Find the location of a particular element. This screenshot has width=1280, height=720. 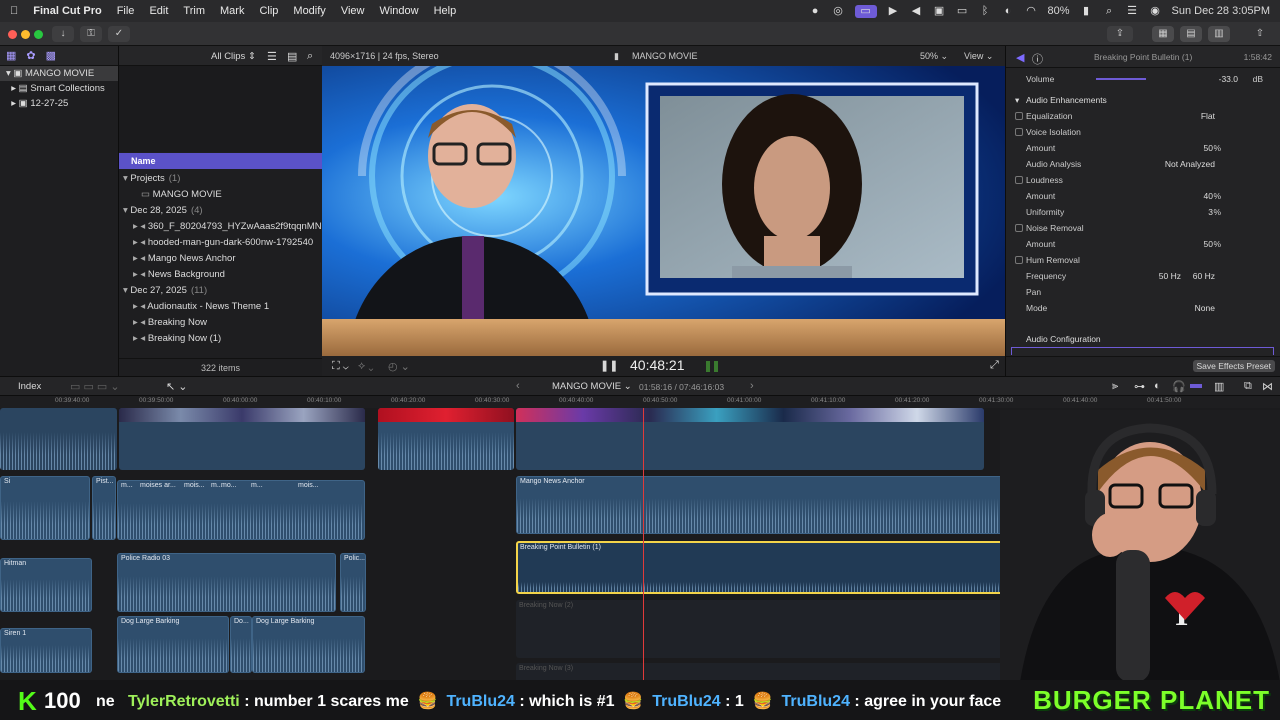

audio-clip-breaking-now-2: Breaking Now (2) is located at coordinates (761, 629).